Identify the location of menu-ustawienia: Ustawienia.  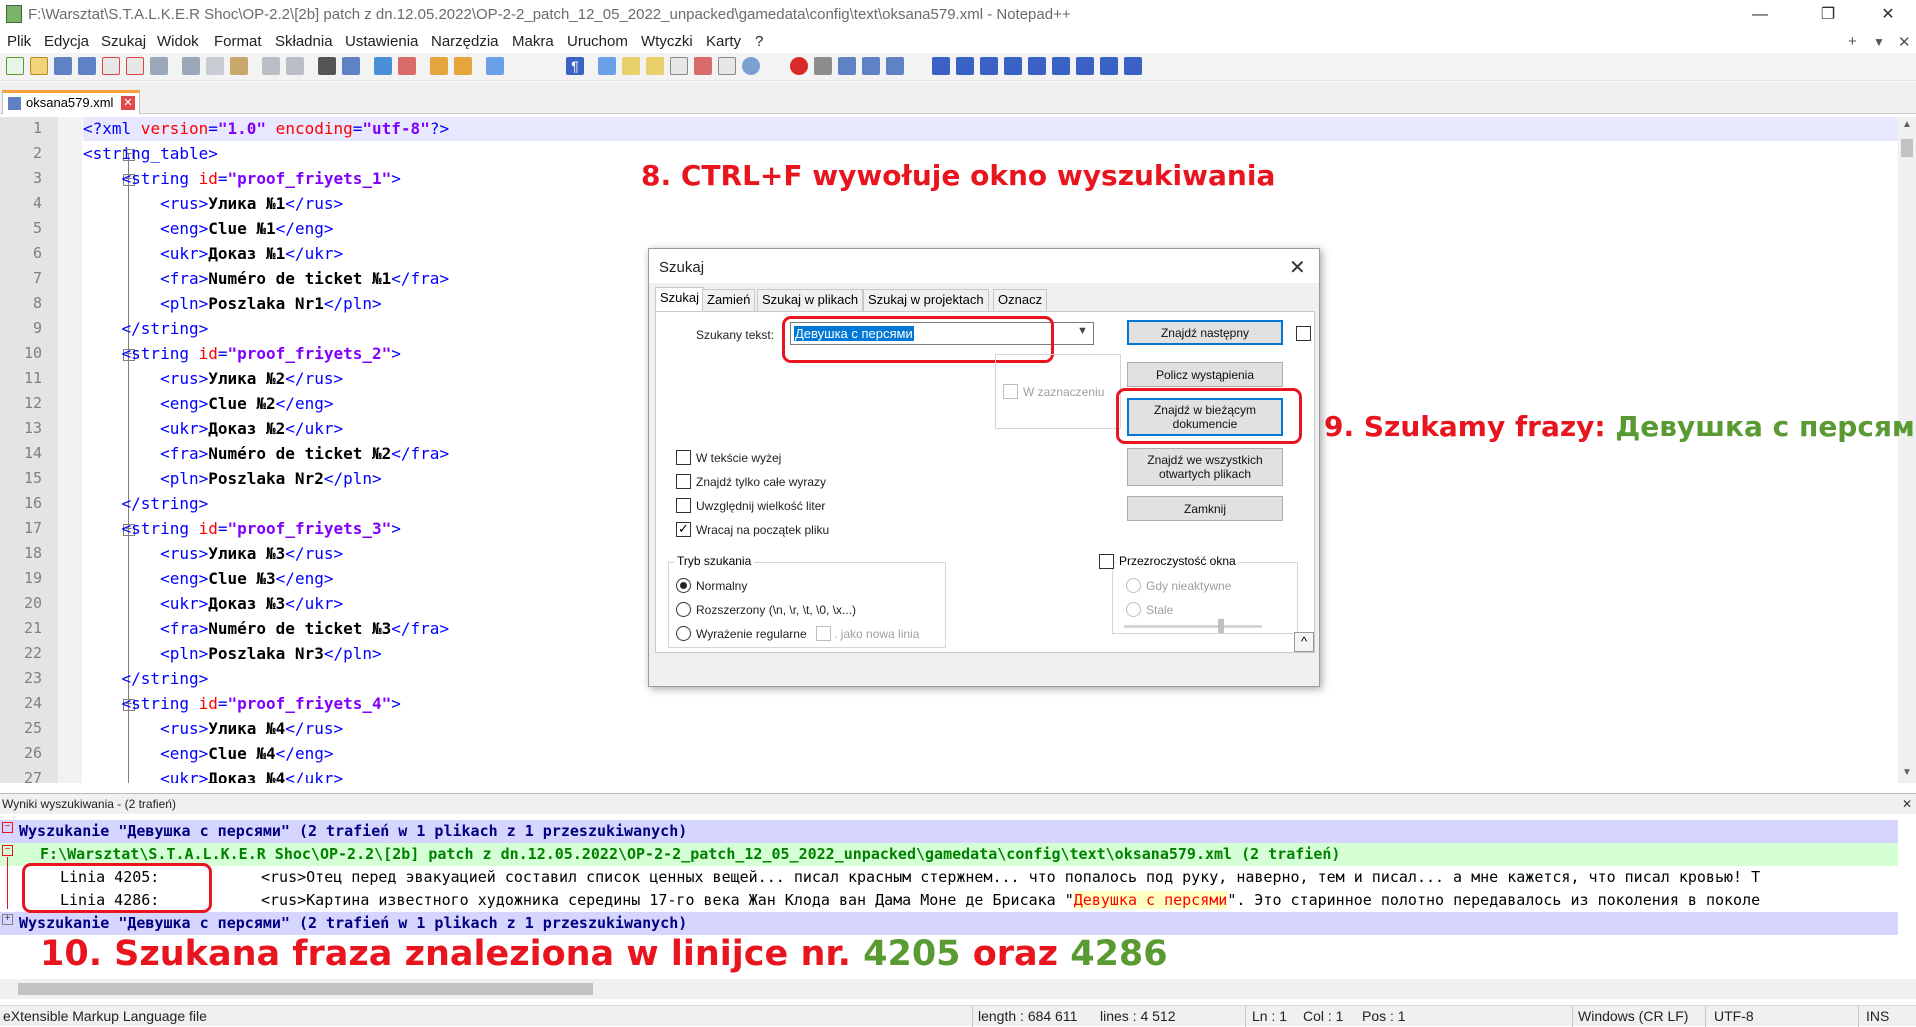
(381, 41).